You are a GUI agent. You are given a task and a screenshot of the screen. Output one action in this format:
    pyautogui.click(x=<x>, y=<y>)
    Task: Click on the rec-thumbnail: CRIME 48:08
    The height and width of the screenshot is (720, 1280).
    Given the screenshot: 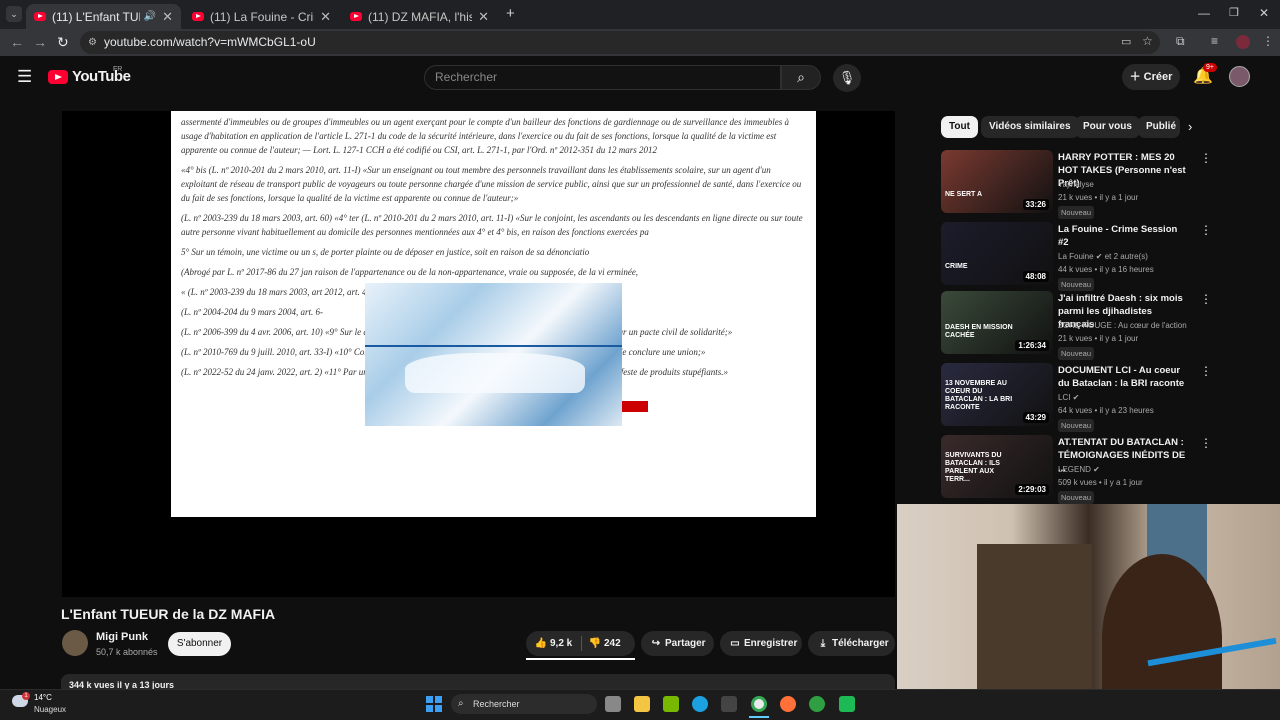 What is the action you would take?
    pyautogui.click(x=997, y=253)
    